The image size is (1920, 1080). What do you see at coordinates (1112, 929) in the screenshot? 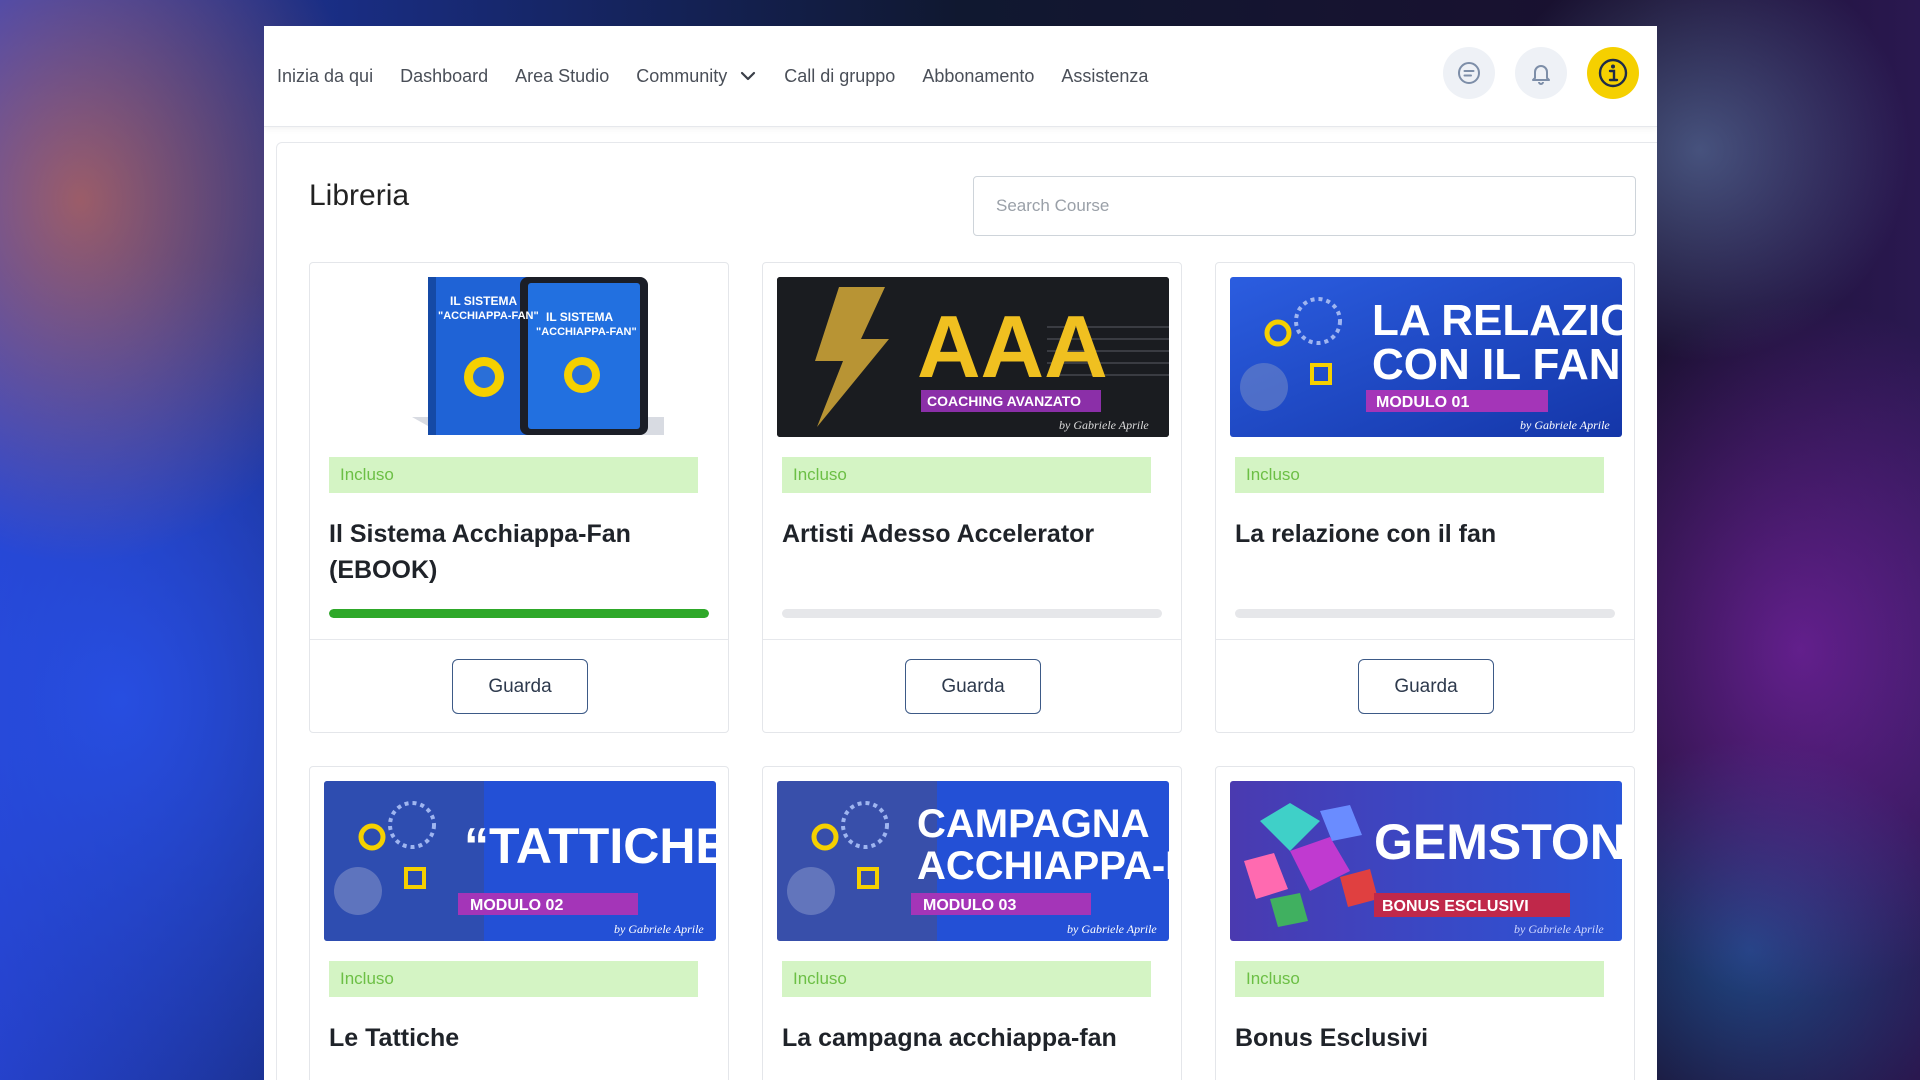
I see `campagna-cover-author: by Gabriele Aprile` at bounding box center [1112, 929].